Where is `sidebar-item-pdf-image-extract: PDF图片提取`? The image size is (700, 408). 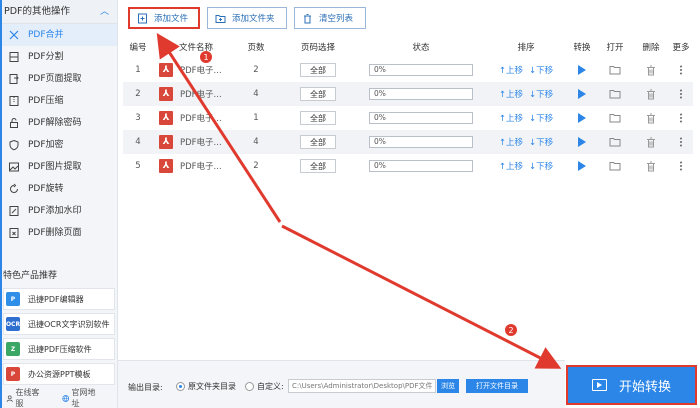
sidebar-item-pdf-image-extract: PDF图片提取 is located at coordinates (58, 167).